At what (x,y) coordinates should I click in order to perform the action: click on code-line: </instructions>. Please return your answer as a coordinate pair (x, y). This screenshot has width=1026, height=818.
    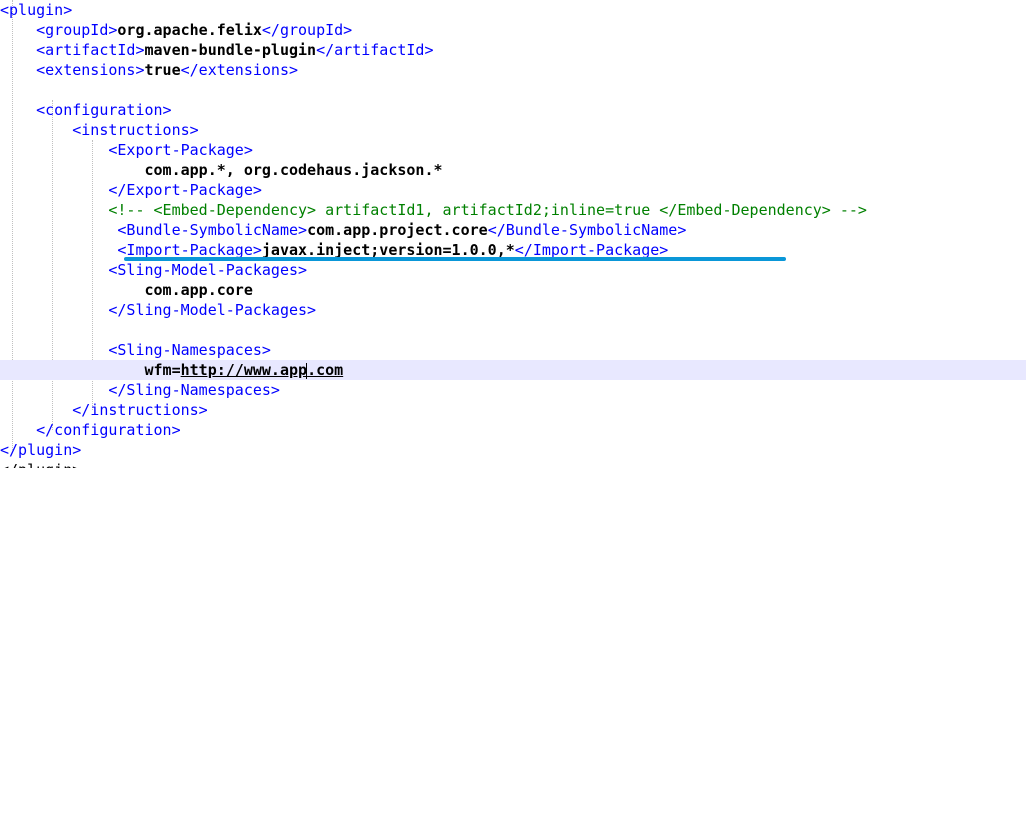
    Looking at the image, I should click on (513, 410).